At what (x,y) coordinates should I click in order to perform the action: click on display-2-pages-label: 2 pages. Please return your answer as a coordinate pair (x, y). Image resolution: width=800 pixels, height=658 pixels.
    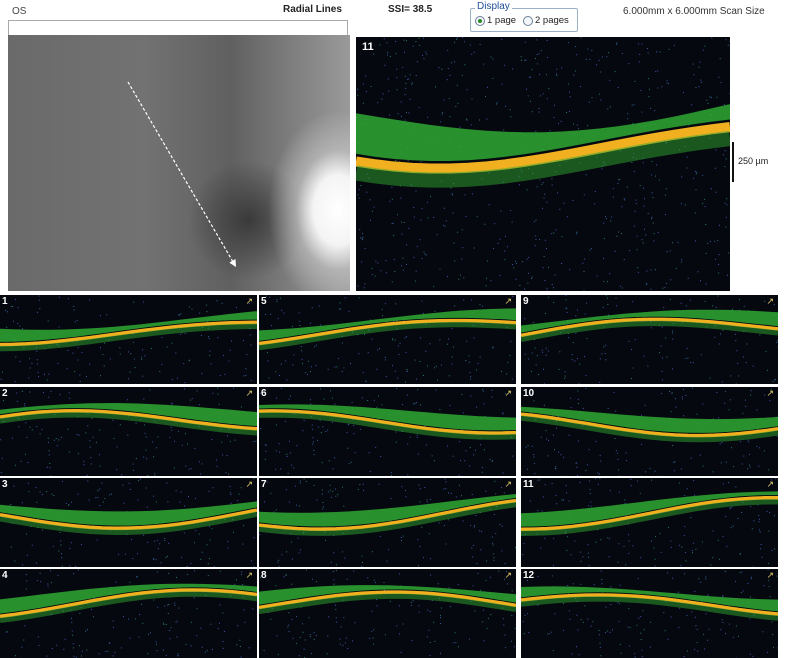
    Looking at the image, I should click on (552, 20).